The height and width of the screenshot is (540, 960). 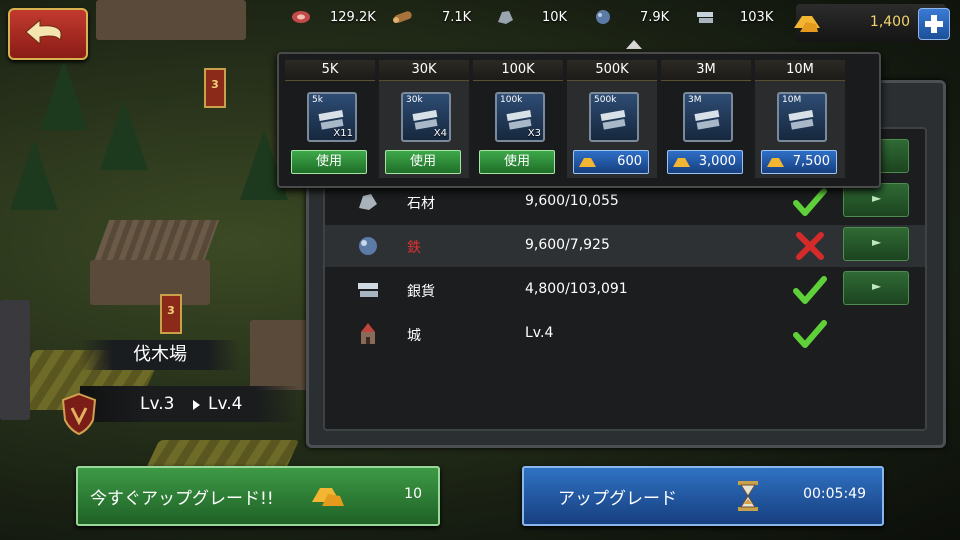 I want to click on silver-pack-icon: 3M, so click(x=708, y=117).